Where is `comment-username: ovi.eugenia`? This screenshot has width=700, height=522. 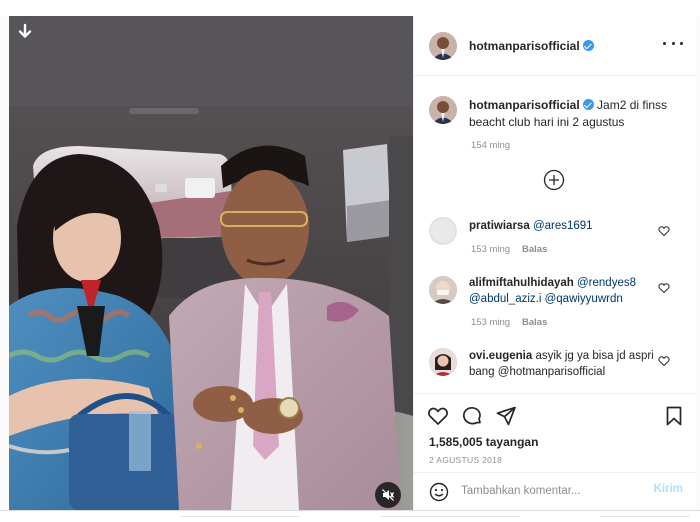
comment-username: ovi.eugenia is located at coordinates (500, 356).